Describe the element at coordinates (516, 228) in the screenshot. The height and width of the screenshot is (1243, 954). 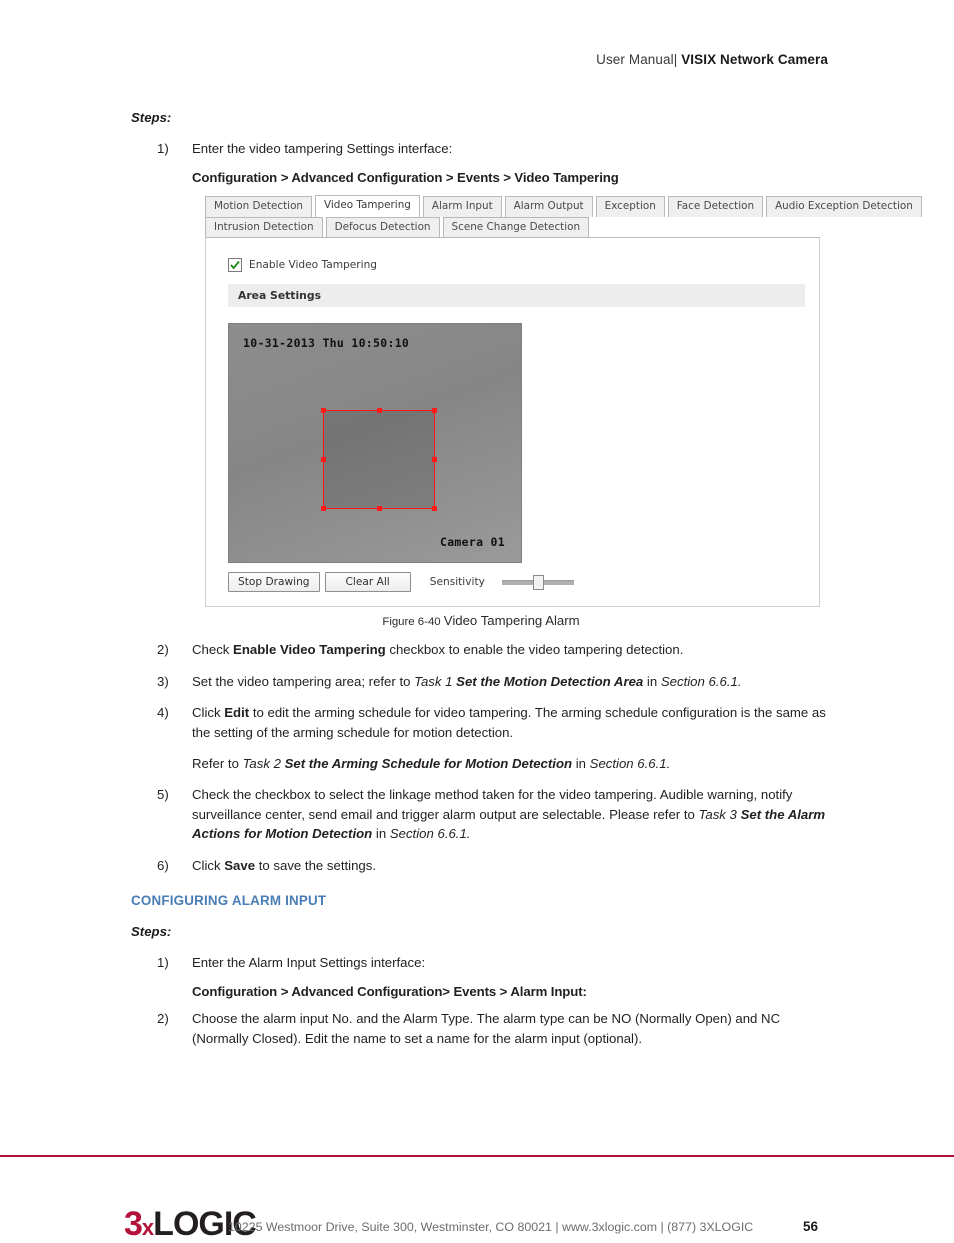
I see `tab-scene-change-detection: Scene Change Detection` at that location.